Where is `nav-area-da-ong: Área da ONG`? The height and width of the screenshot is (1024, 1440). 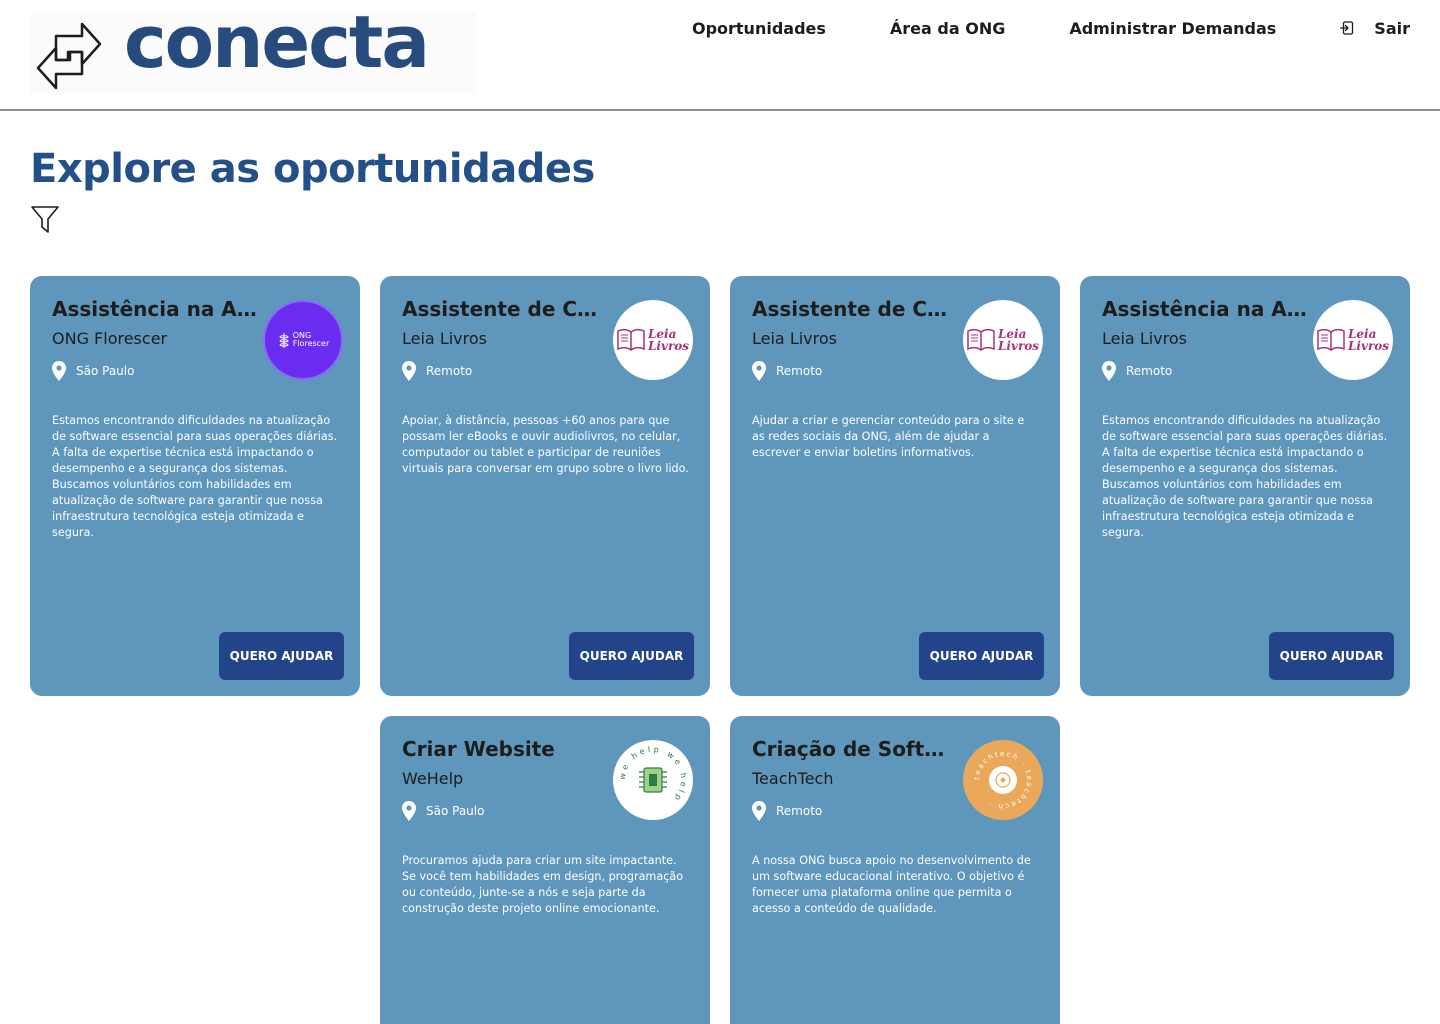
nav-area-da-ong: Área da ONG is located at coordinates (947, 28).